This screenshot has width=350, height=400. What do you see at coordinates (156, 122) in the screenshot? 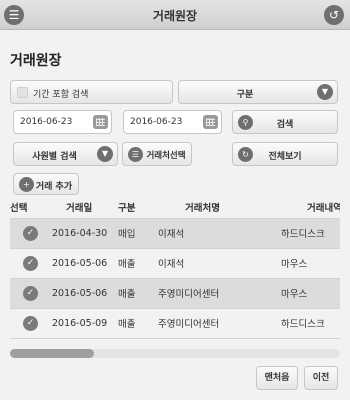
I see `date-to-value: 2016-06-23` at bounding box center [156, 122].